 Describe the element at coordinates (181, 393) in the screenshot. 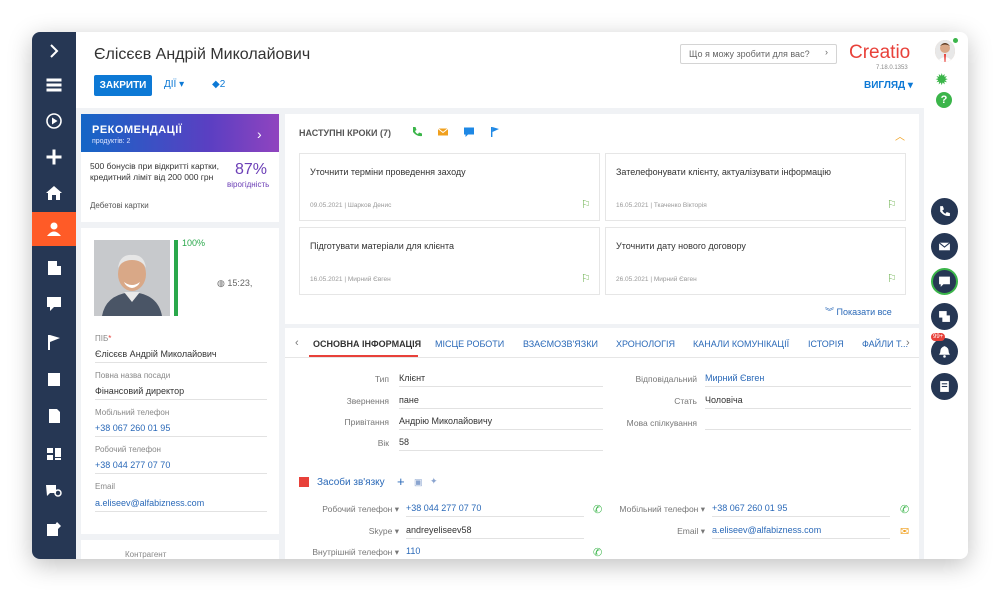

I see `job-title-value: Фінансовий директор` at that location.